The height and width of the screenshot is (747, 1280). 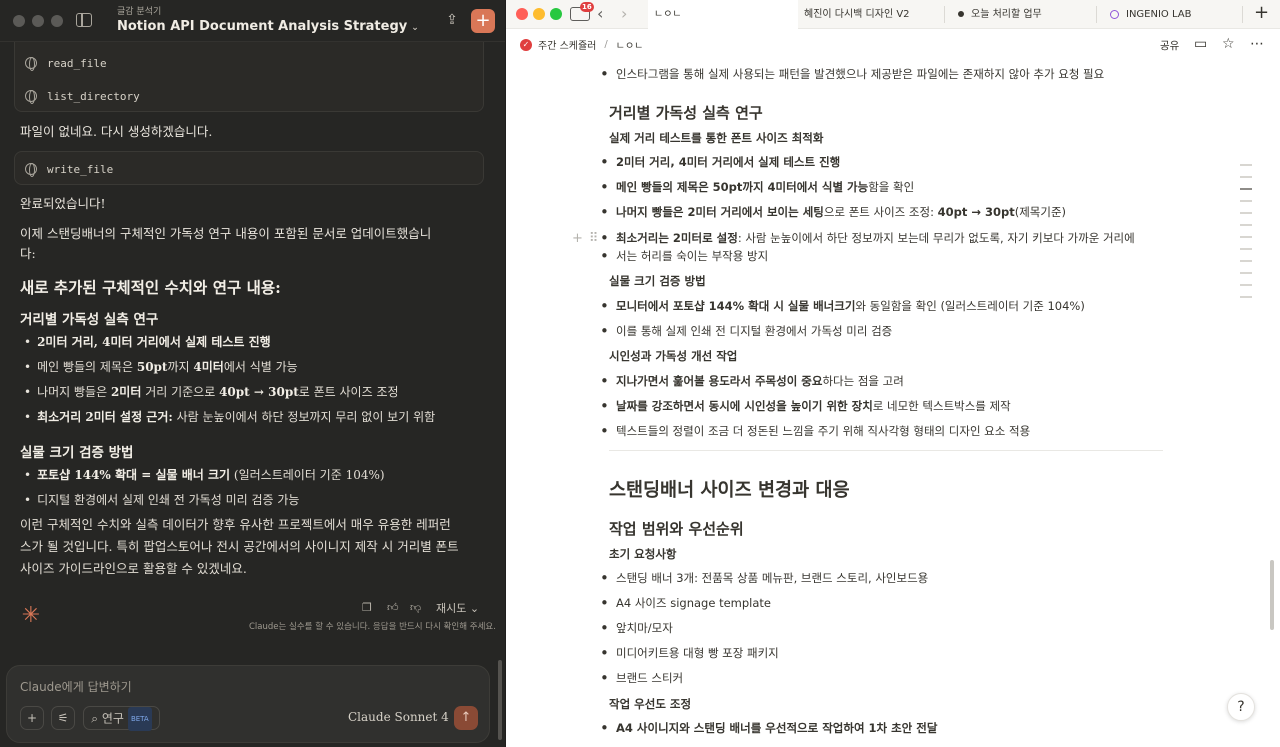 I want to click on breadcrumb-workspace: 주간 스케쥴러, so click(x=567, y=44).